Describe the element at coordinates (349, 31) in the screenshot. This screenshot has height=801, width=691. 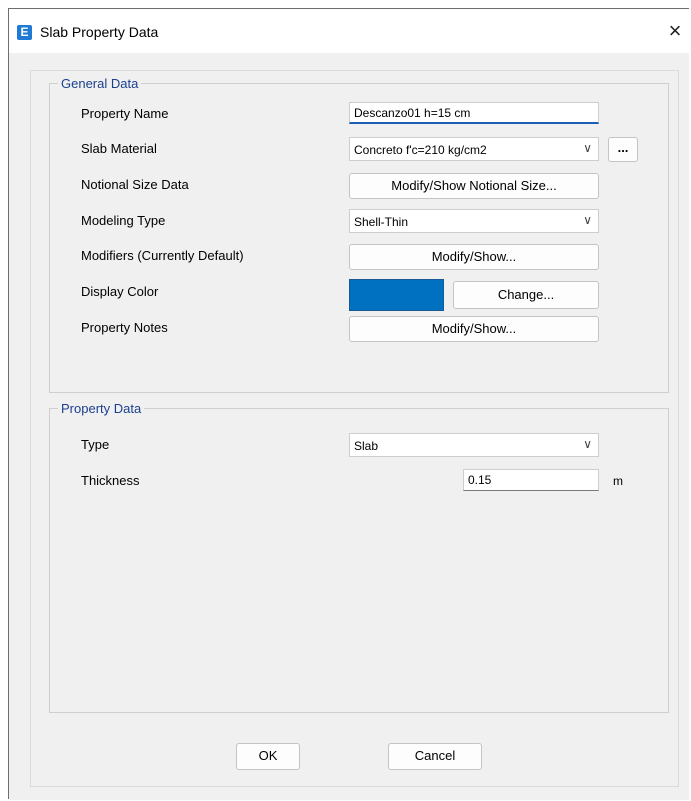
I see `title-bar: E Slab Property Data ×` at that location.